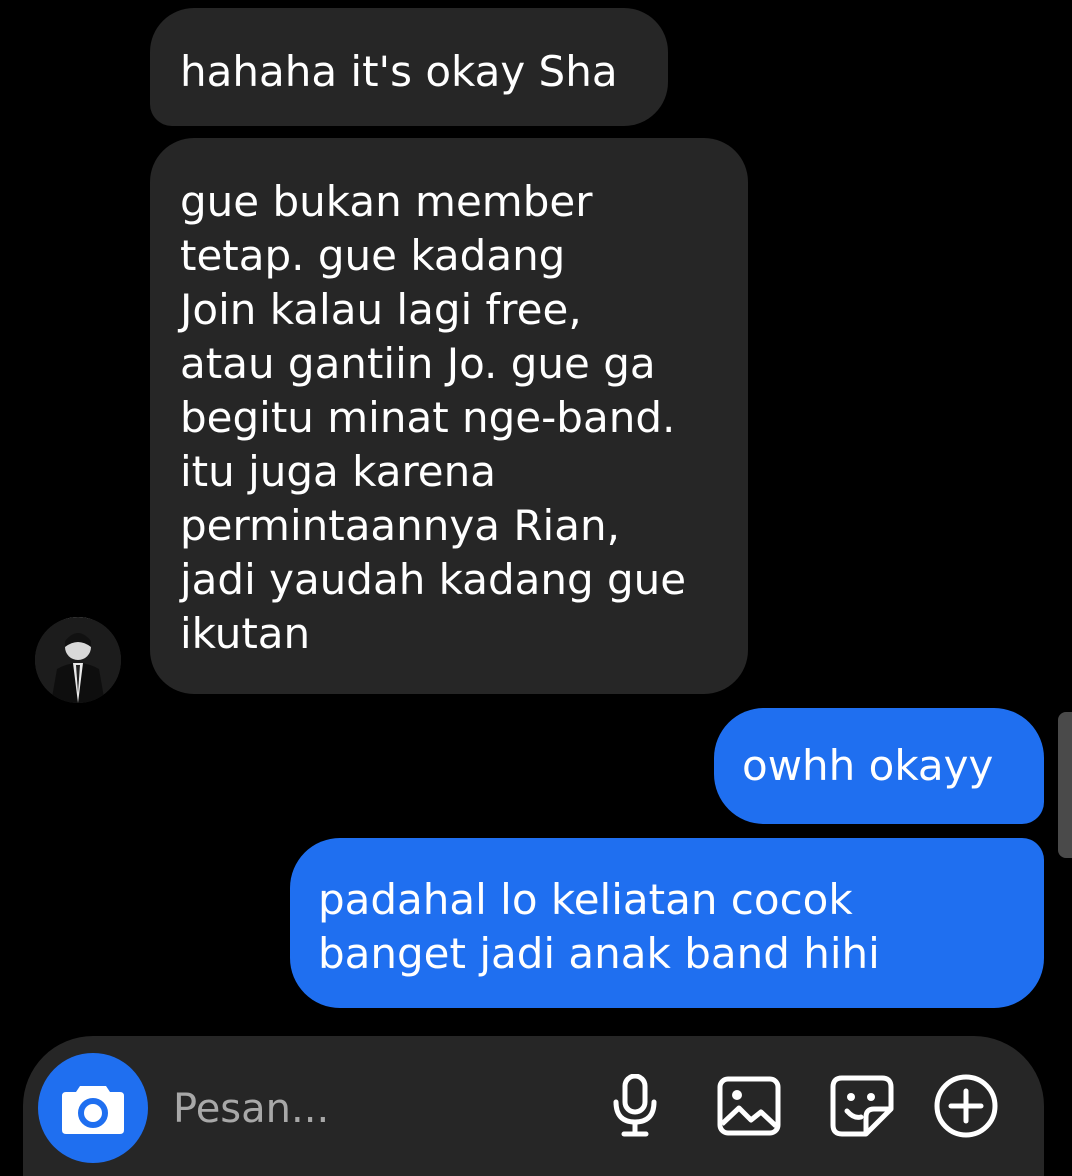 Image resolution: width=1072 pixels, height=1176 pixels. I want to click on message-text: owhh okayy, so click(868, 765).